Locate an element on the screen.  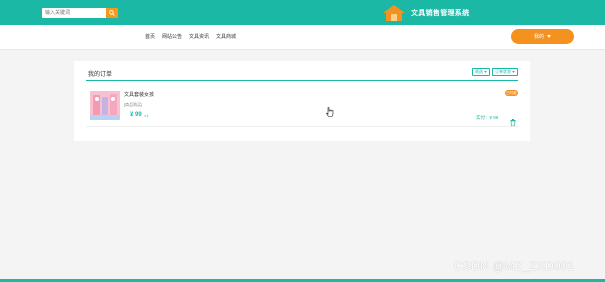
logo is located at coordinates (394, 15).